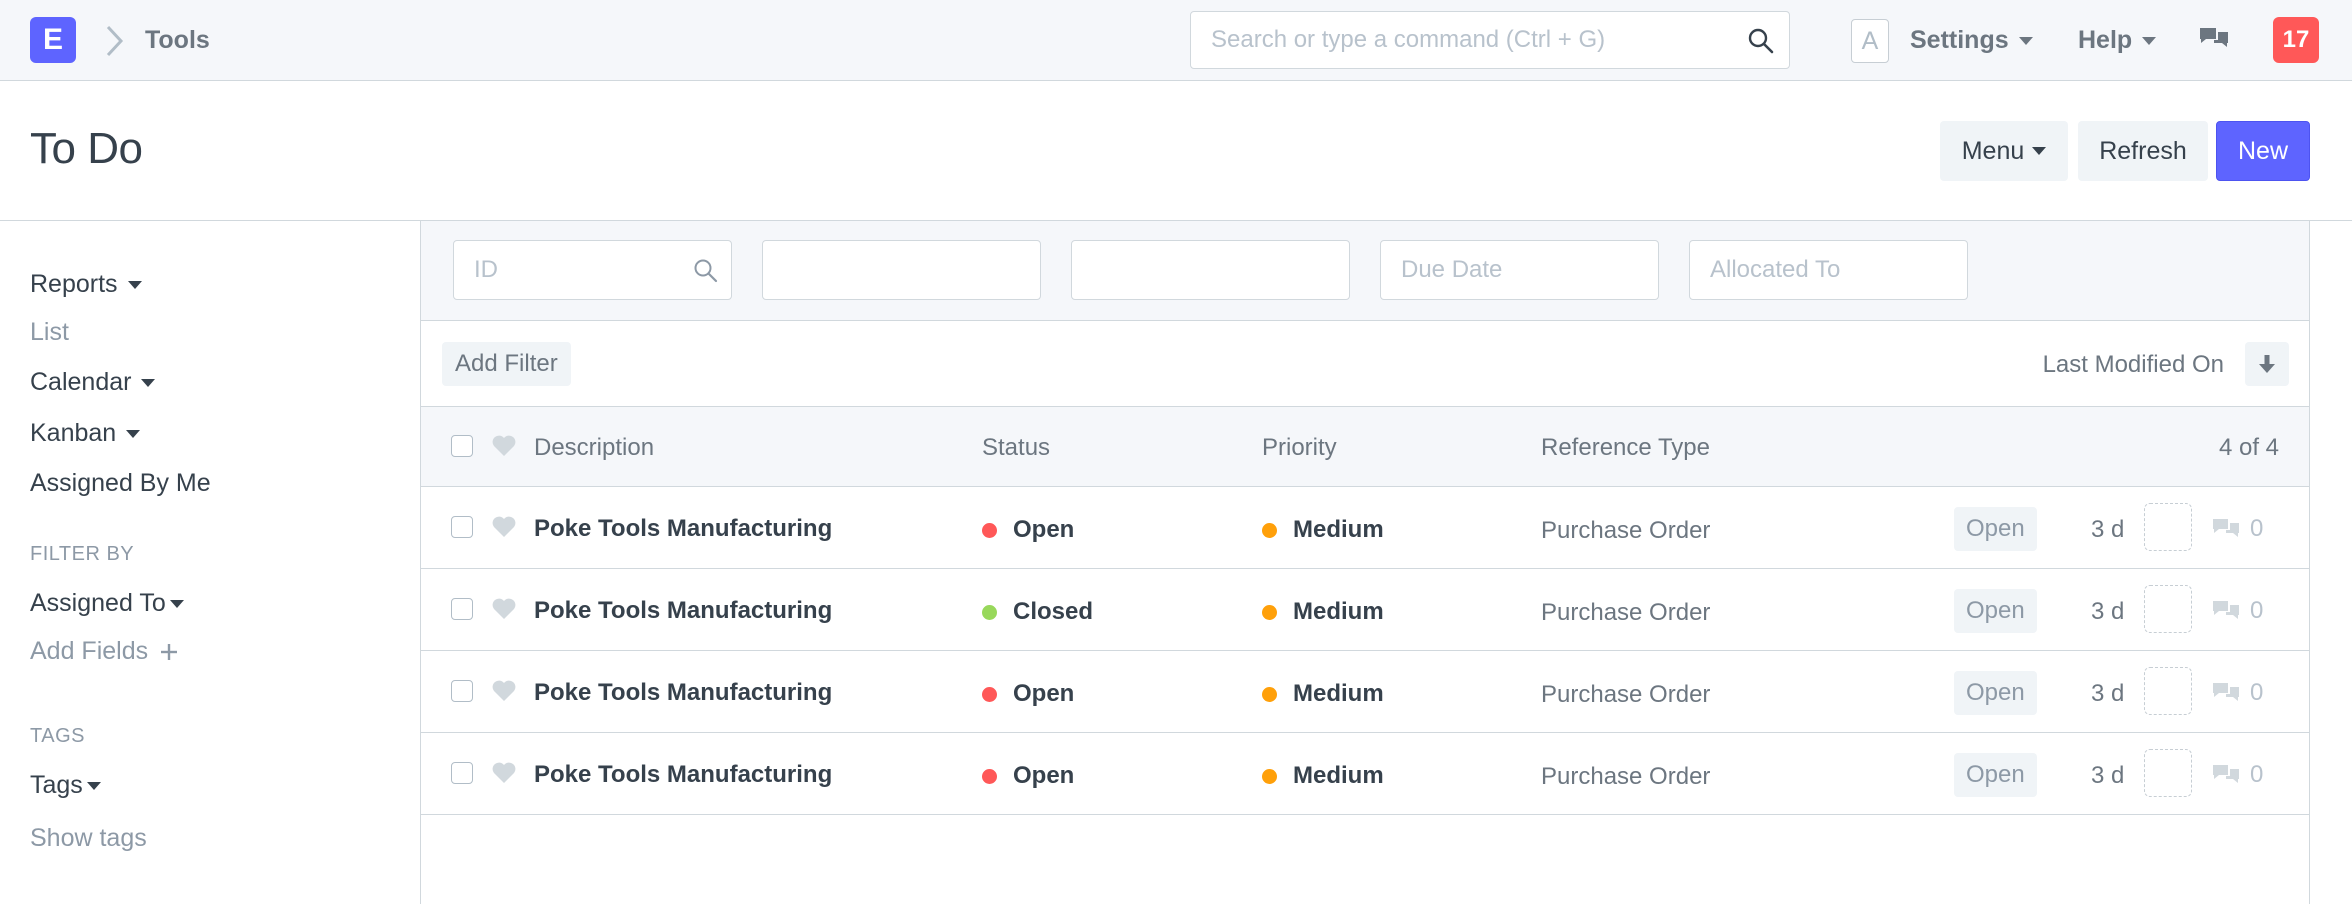 The height and width of the screenshot is (904, 2352). I want to click on tags-heading: TAGS, so click(57, 736).